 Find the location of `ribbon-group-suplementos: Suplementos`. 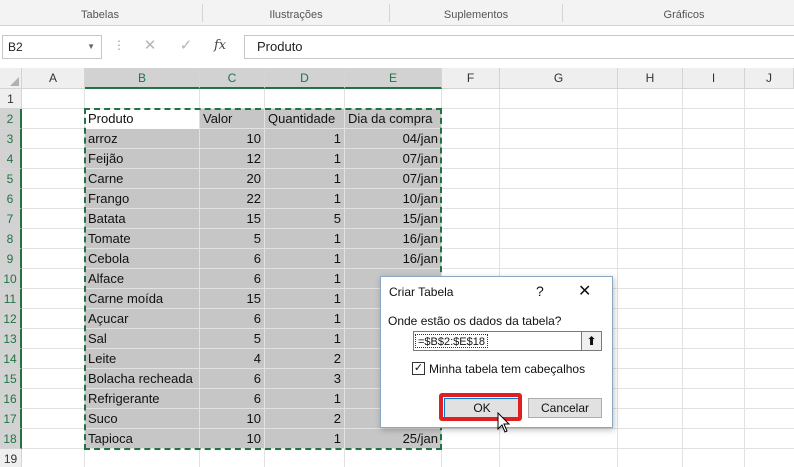

ribbon-group-suplementos: Suplementos is located at coordinates (476, 15).